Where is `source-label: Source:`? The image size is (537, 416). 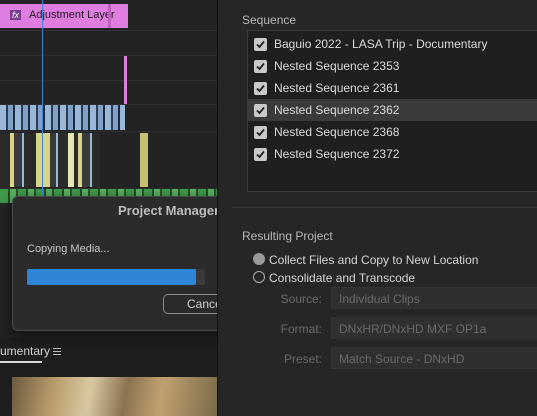
source-label: Source: is located at coordinates (301, 299).